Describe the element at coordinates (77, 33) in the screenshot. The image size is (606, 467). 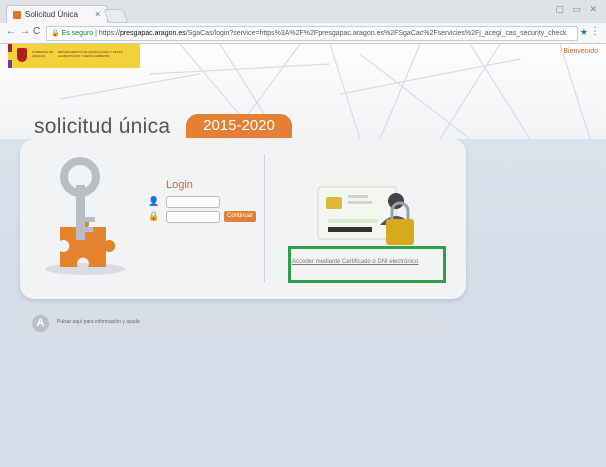
I see `secure-label: Es seguro` at that location.